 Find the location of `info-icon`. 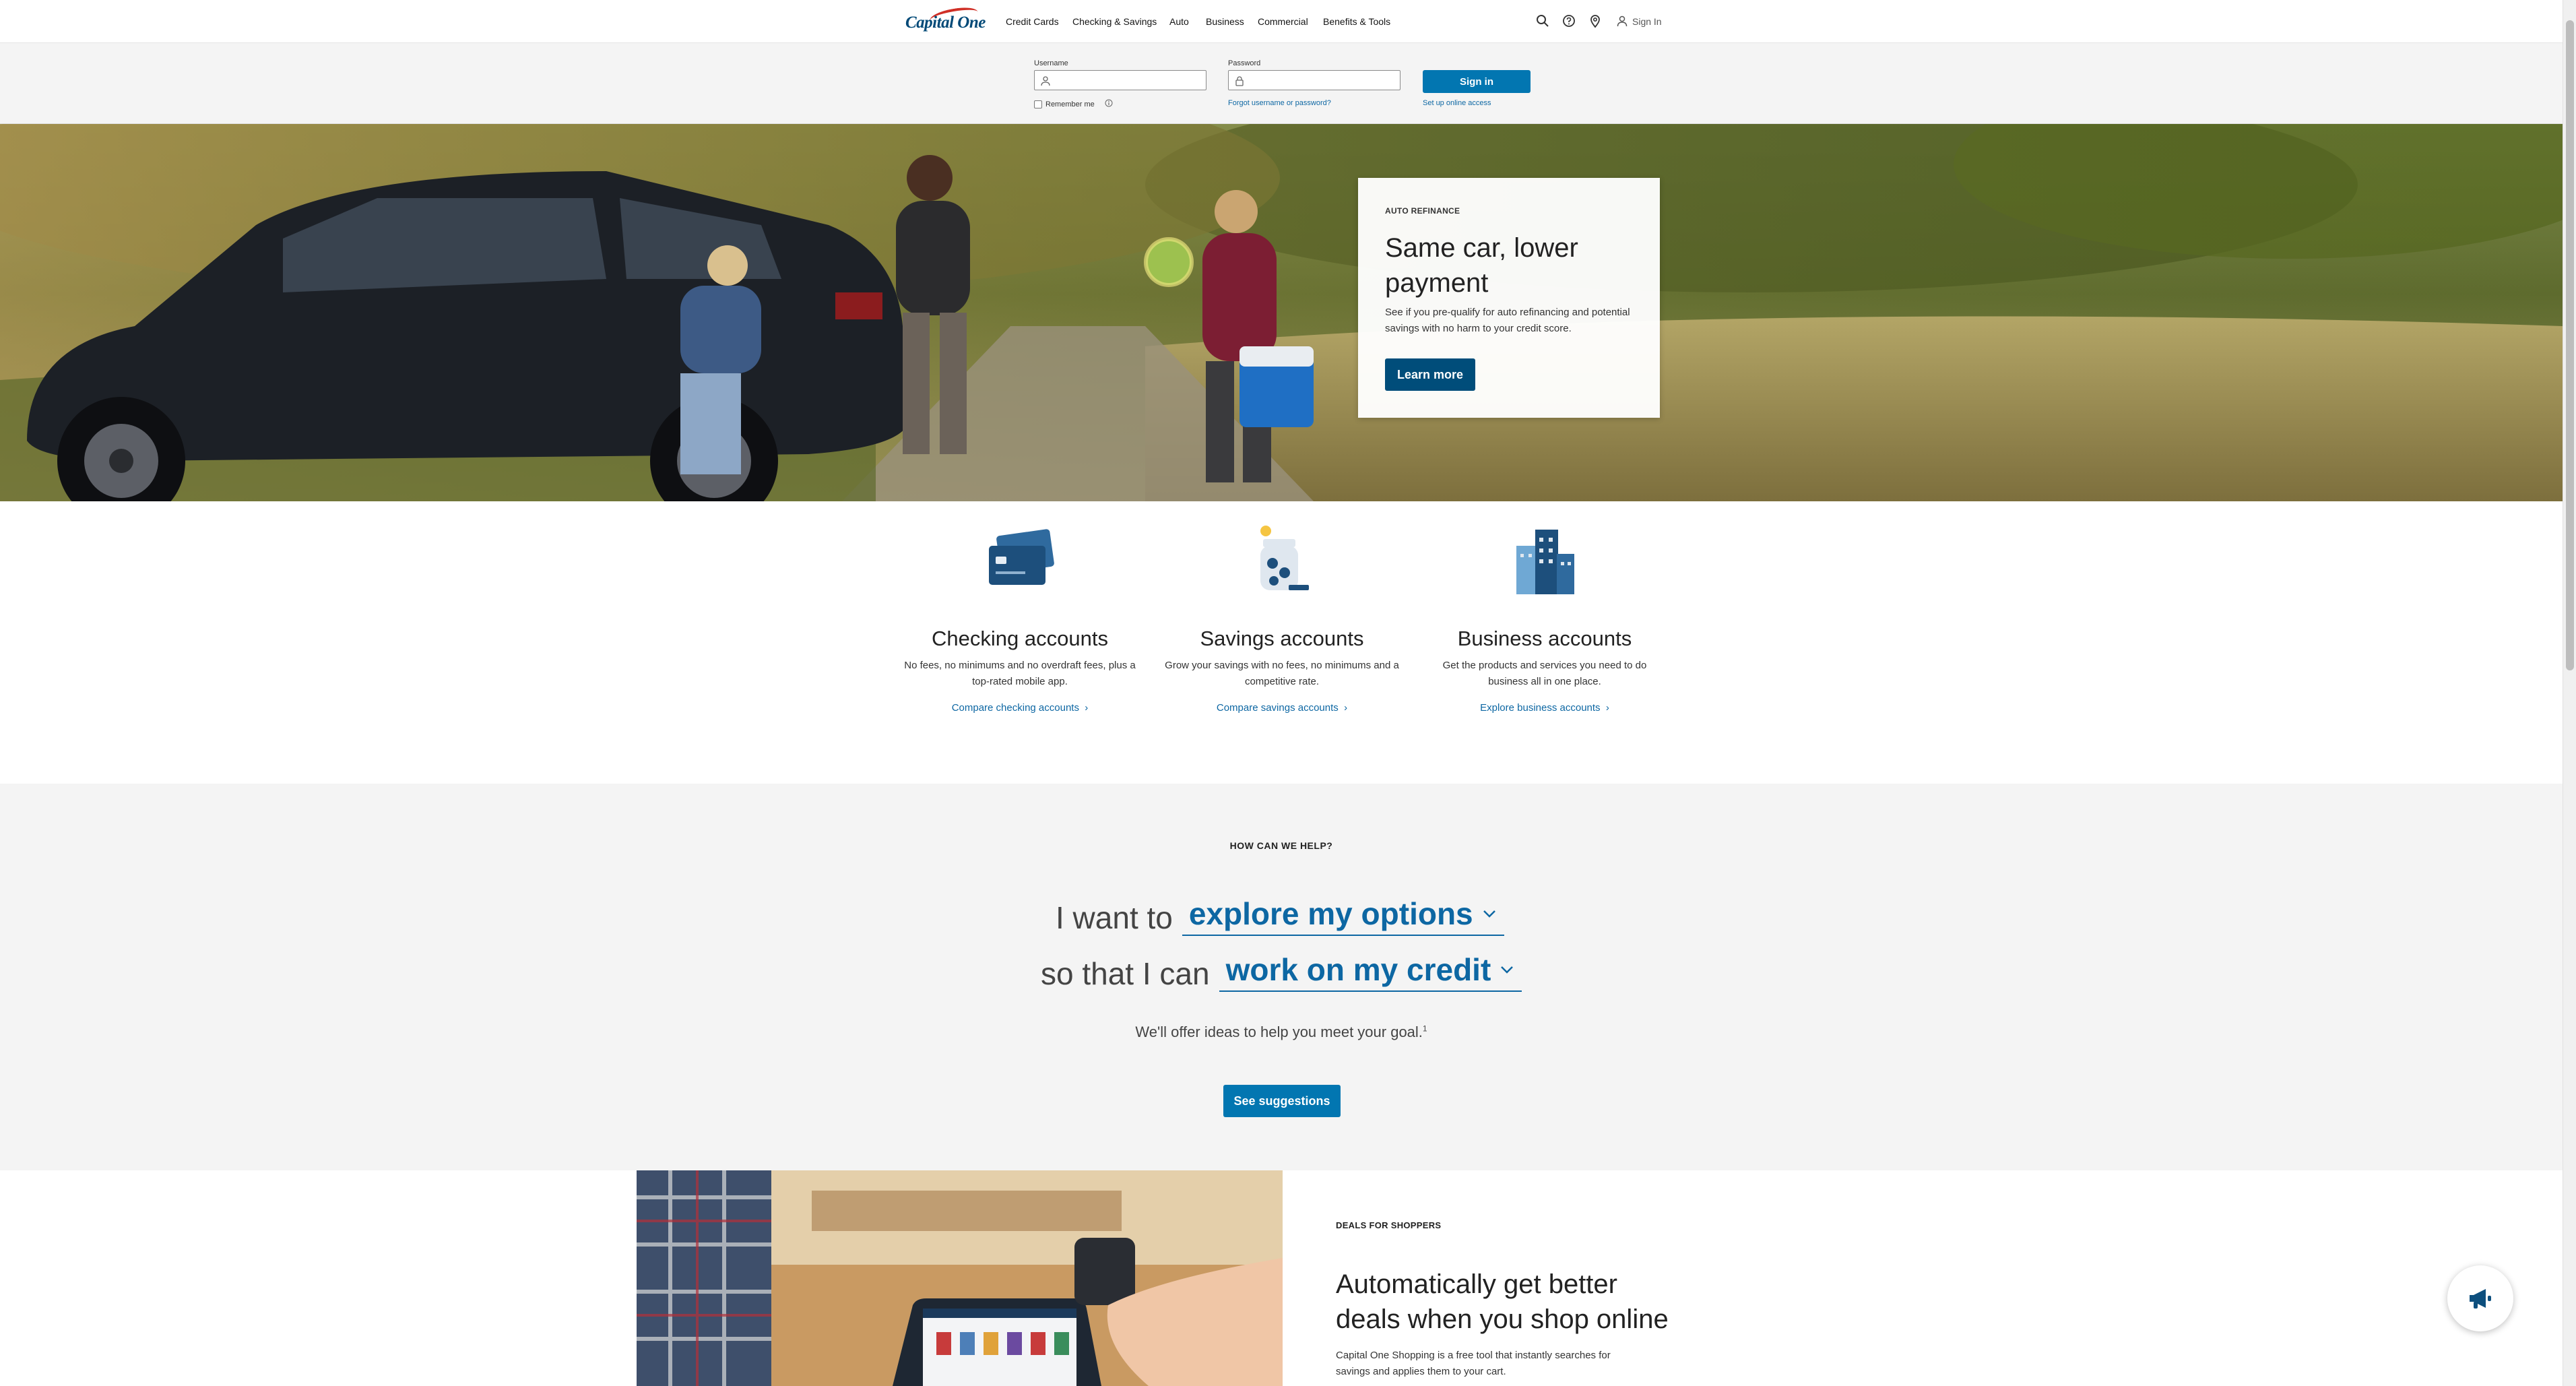

info-icon is located at coordinates (1109, 104).